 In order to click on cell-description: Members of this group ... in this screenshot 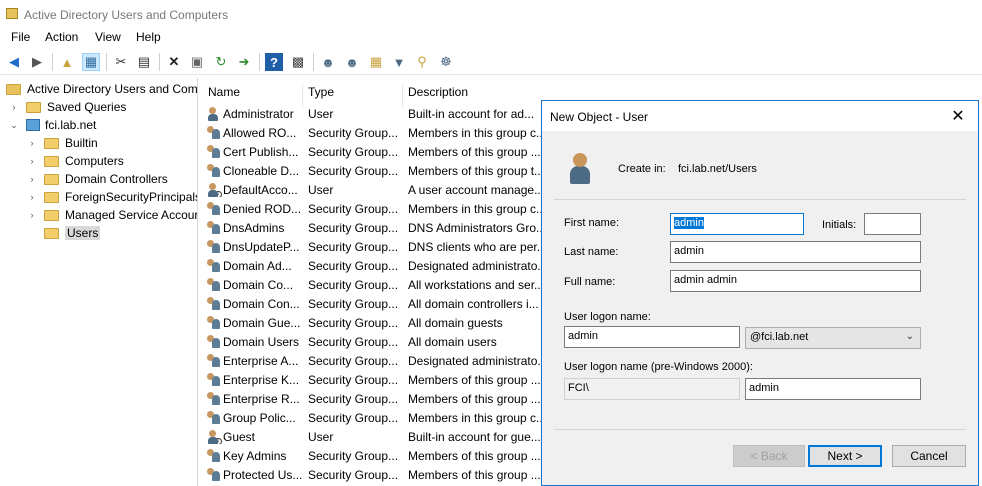, I will do `click(474, 475)`.